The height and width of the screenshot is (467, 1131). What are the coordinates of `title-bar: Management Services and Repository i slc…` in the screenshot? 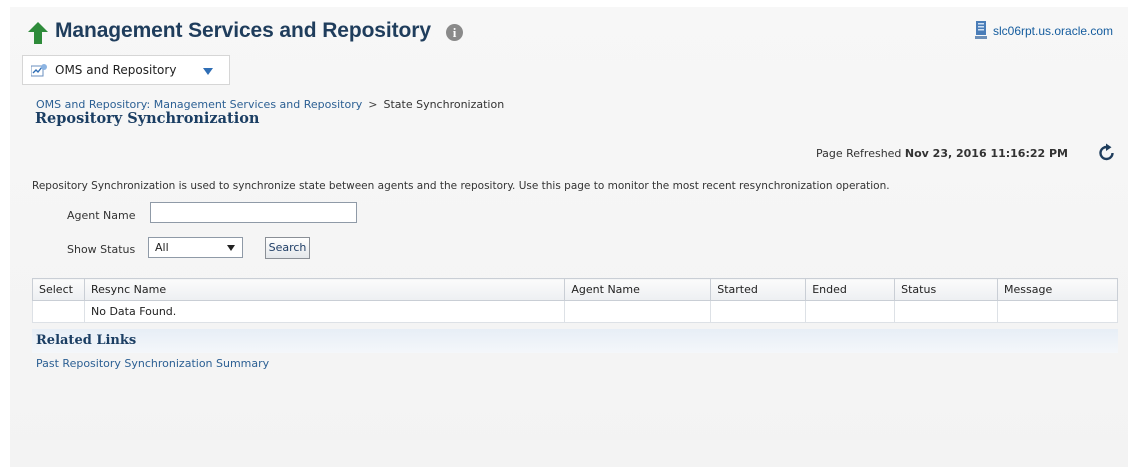 It's located at (569, 27).